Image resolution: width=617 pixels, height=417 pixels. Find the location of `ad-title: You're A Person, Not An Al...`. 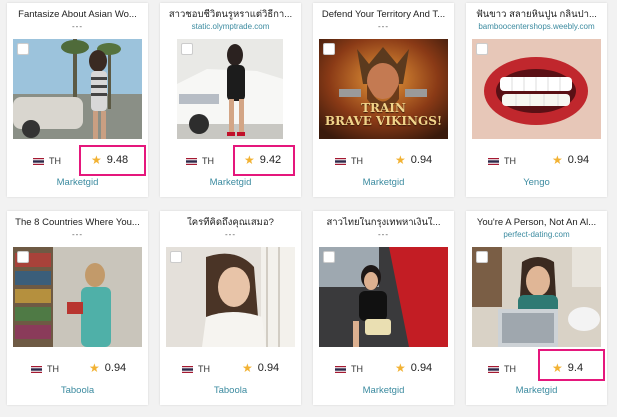

ad-title: You're A Person, Not An Al... is located at coordinates (536, 223).